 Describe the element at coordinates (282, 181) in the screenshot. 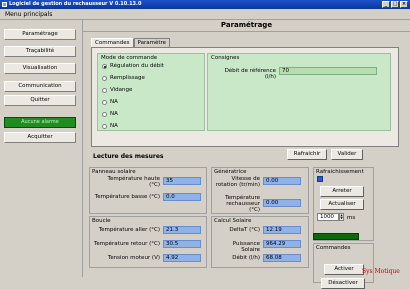

I see `vitesse-value: 0.00` at that location.